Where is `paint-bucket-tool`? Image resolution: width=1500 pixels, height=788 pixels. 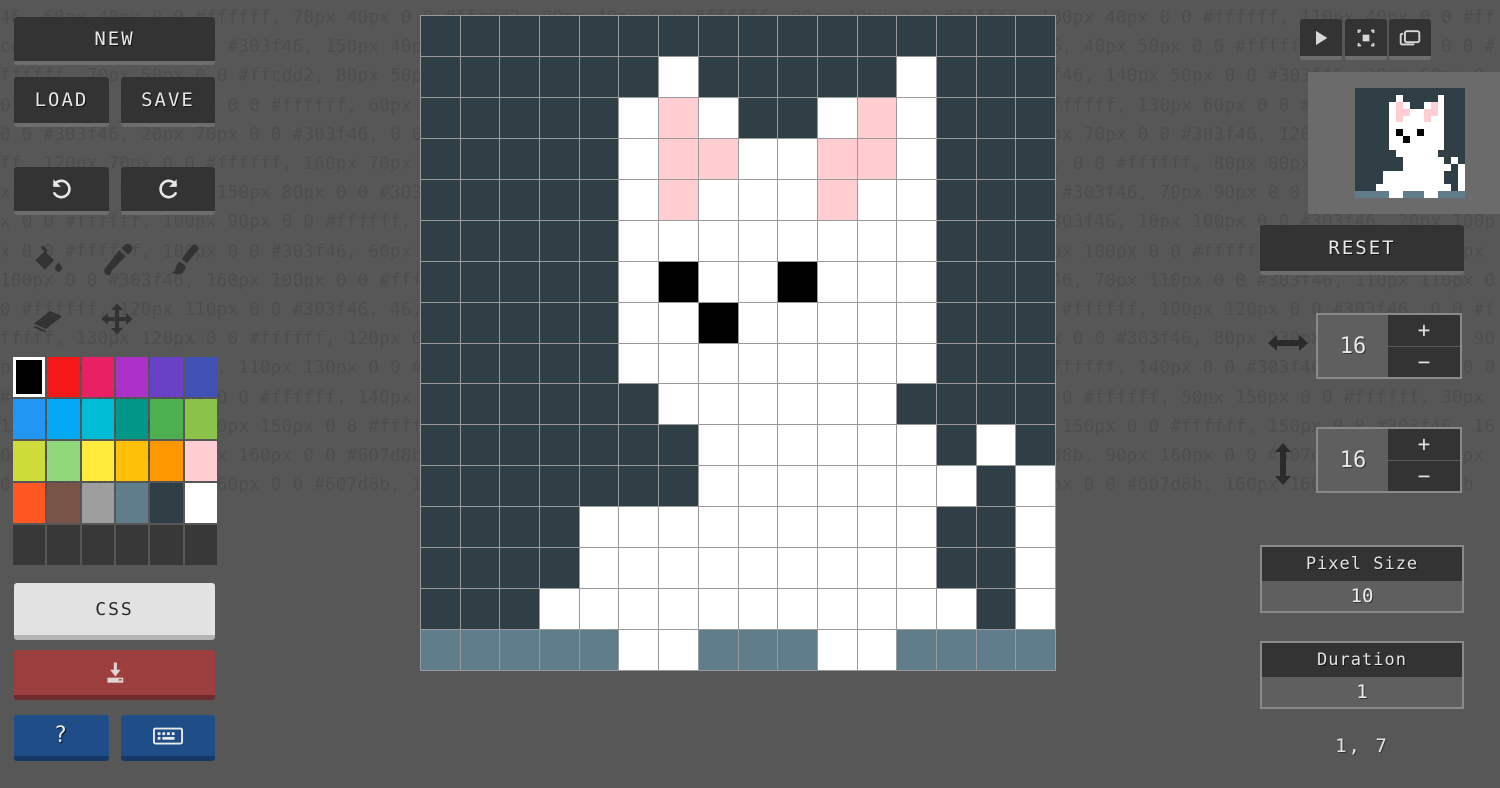 paint-bucket-tool is located at coordinates (48, 260).